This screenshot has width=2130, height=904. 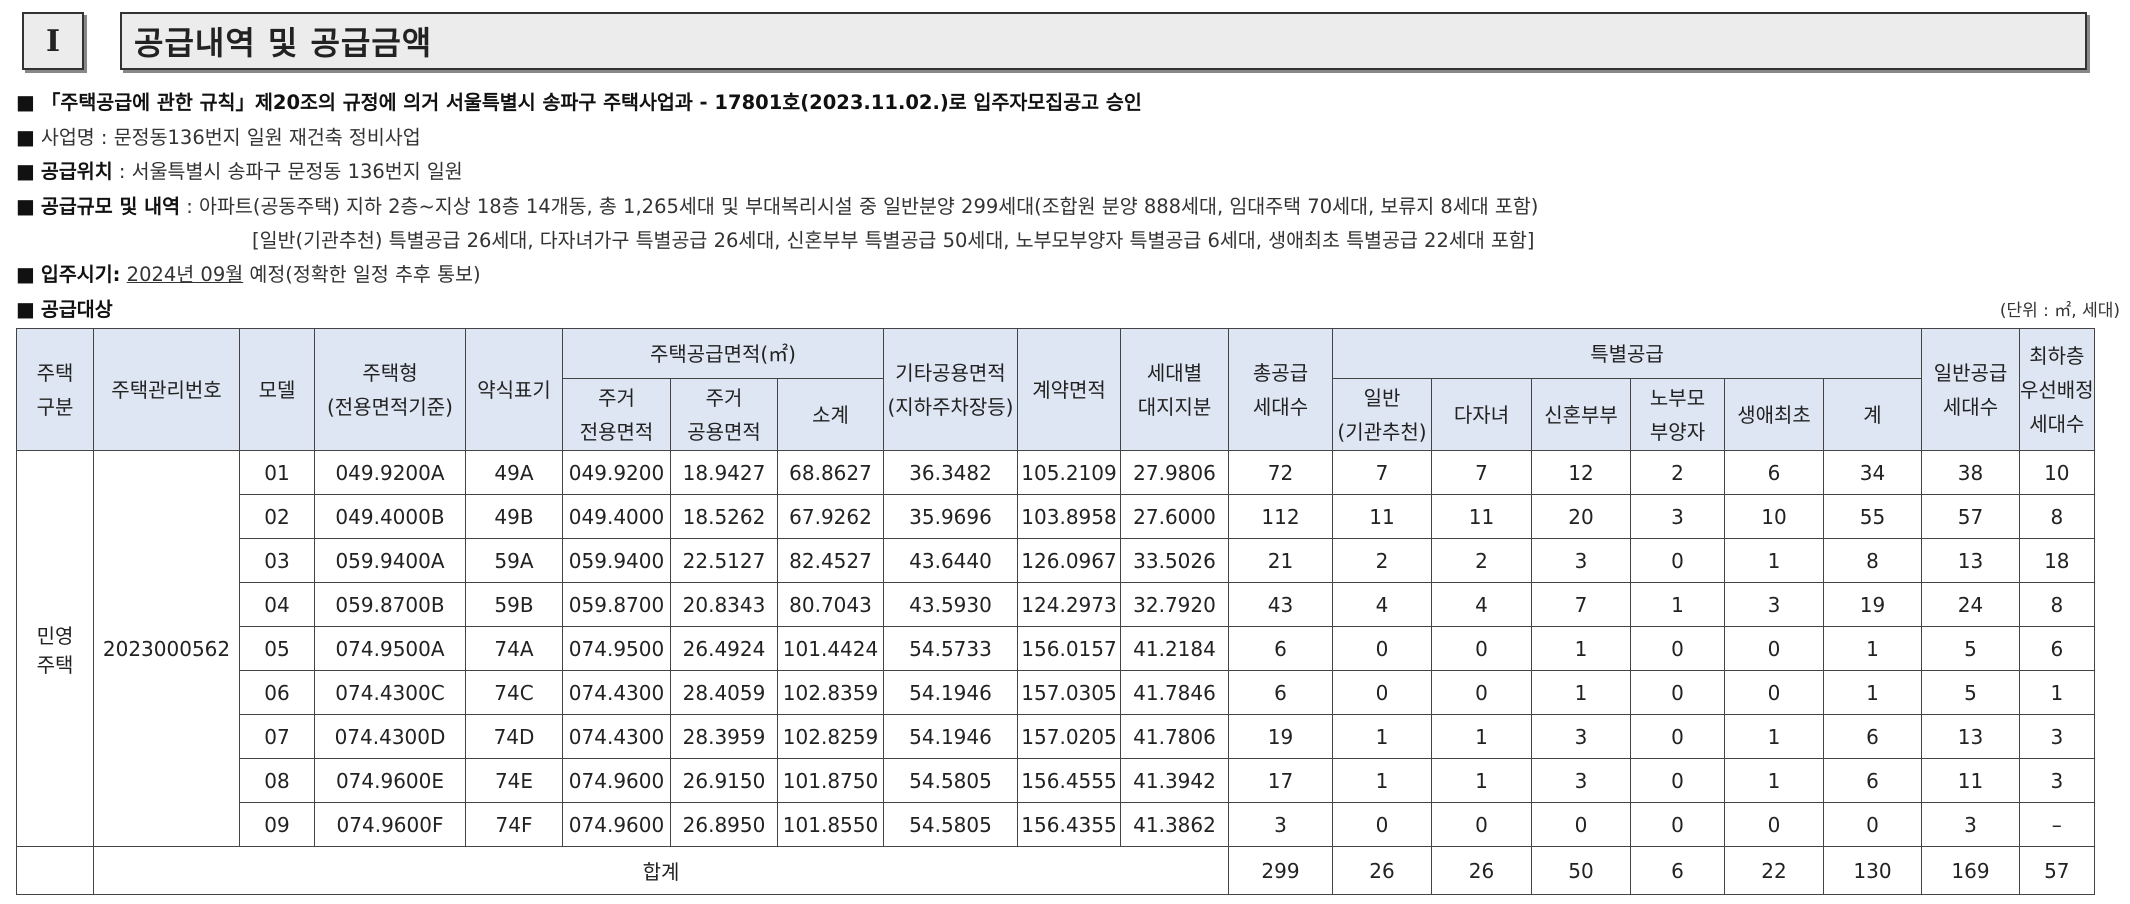 I want to click on target-line: ■ 공급대상, so click(x=64, y=309).